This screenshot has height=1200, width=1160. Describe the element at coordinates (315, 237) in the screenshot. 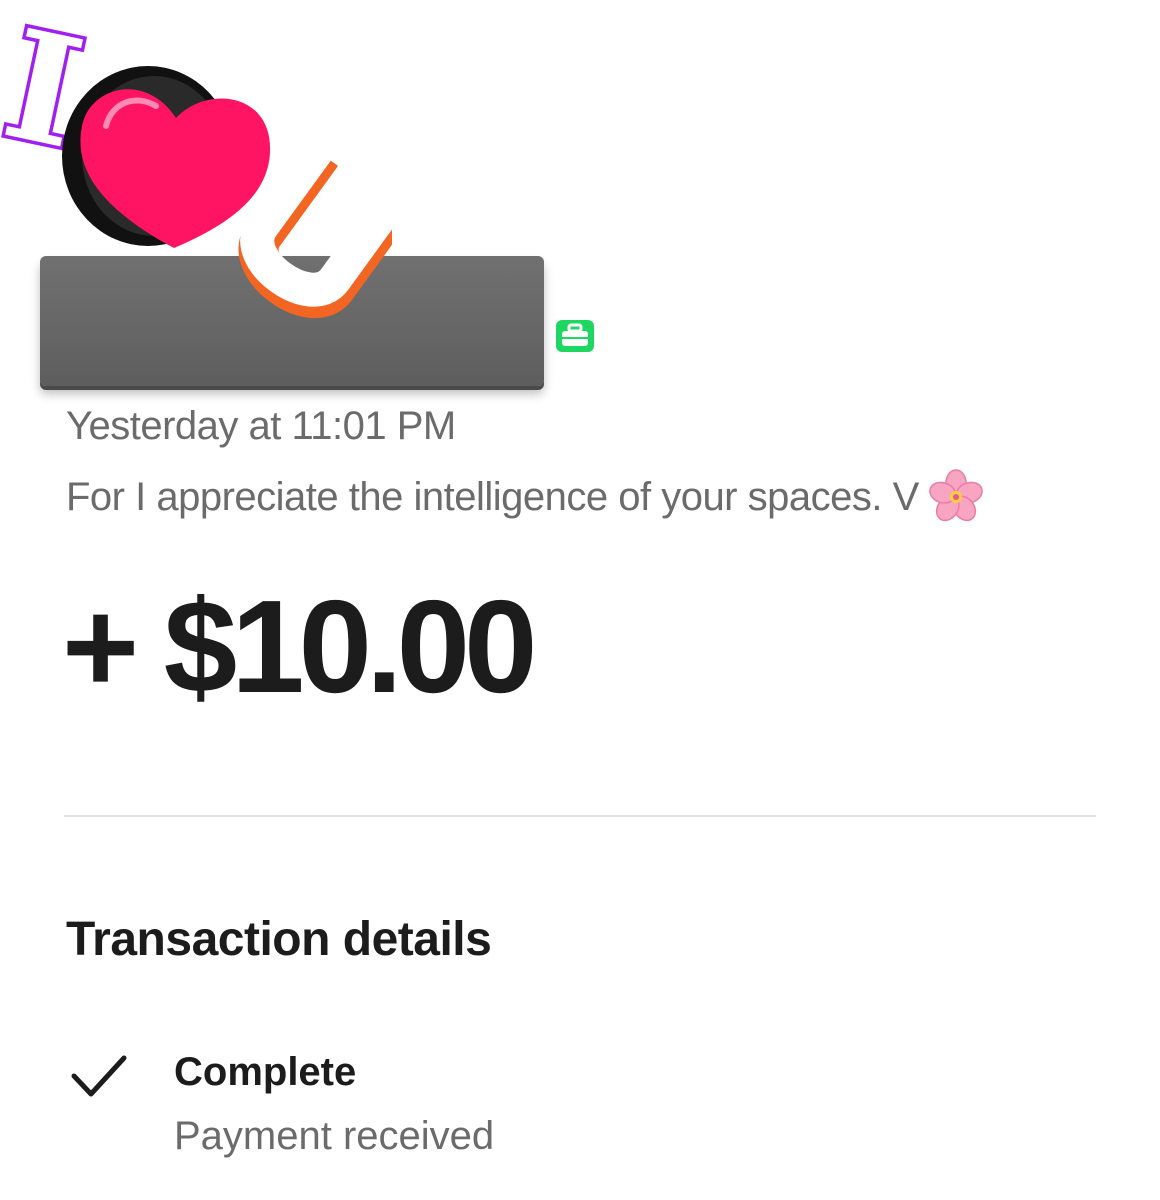

I see `letter-u-sticker: U` at that location.